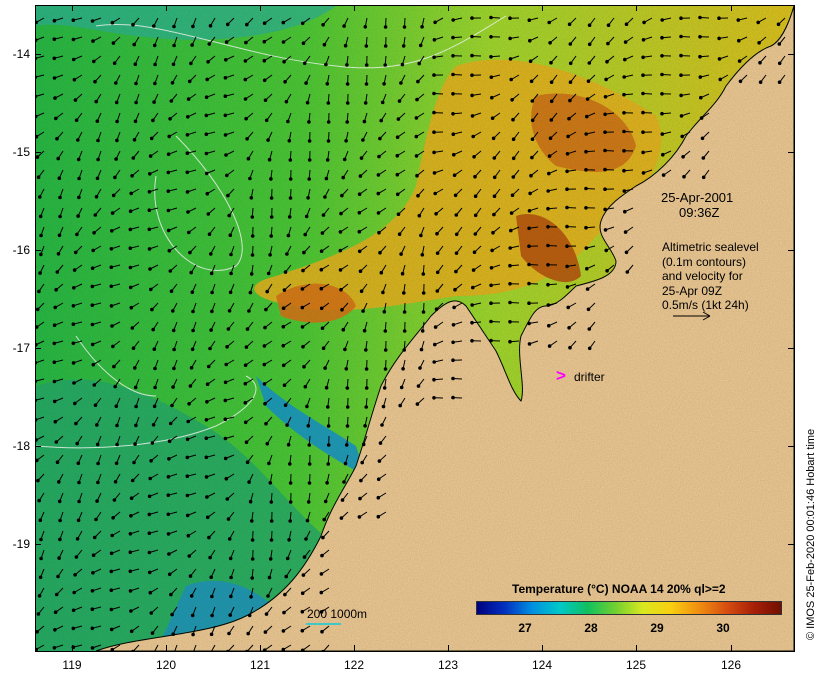 The image size is (820, 680). What do you see at coordinates (337, 614) in the screenshot?
I see `depth-scale-label: 200 1000m` at bounding box center [337, 614].